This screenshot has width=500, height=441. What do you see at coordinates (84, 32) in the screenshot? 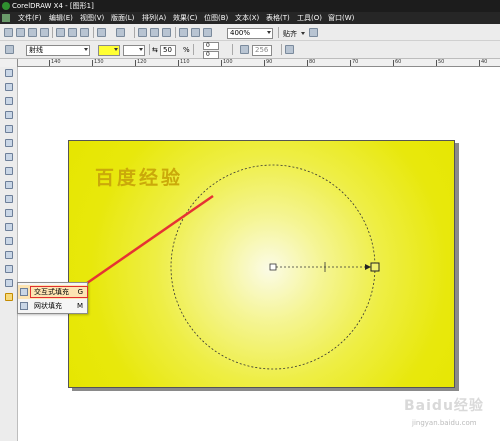
I see `paste-icon` at bounding box center [84, 32].